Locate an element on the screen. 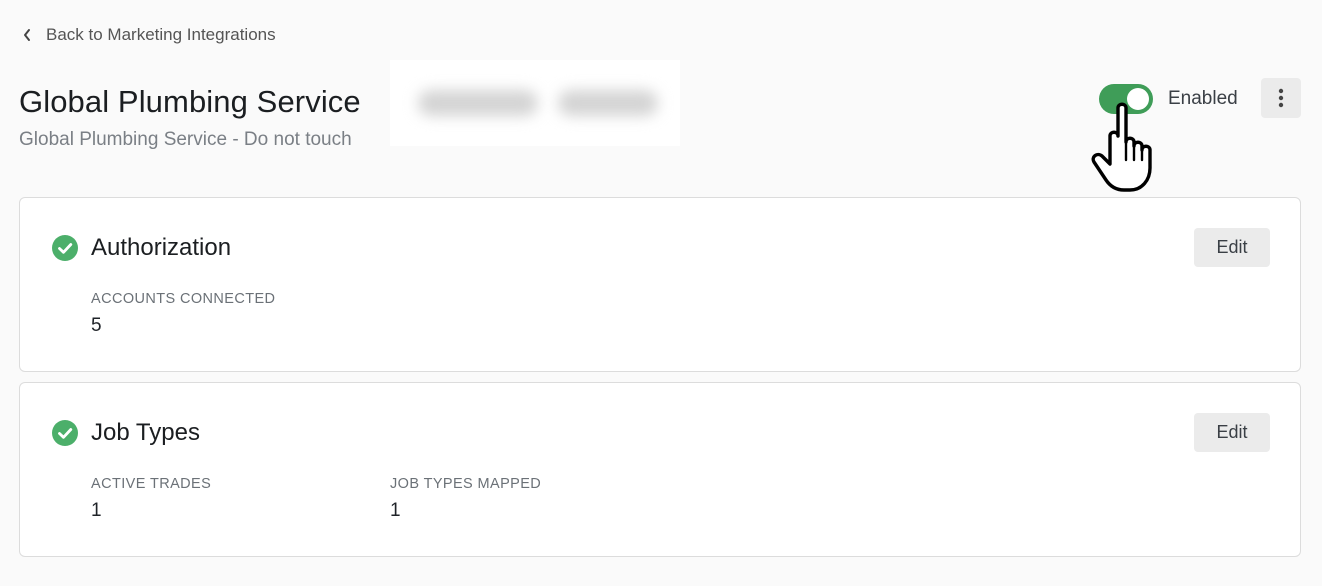 The height and width of the screenshot is (586, 1322). toggle-label: Enabled is located at coordinates (1203, 98).